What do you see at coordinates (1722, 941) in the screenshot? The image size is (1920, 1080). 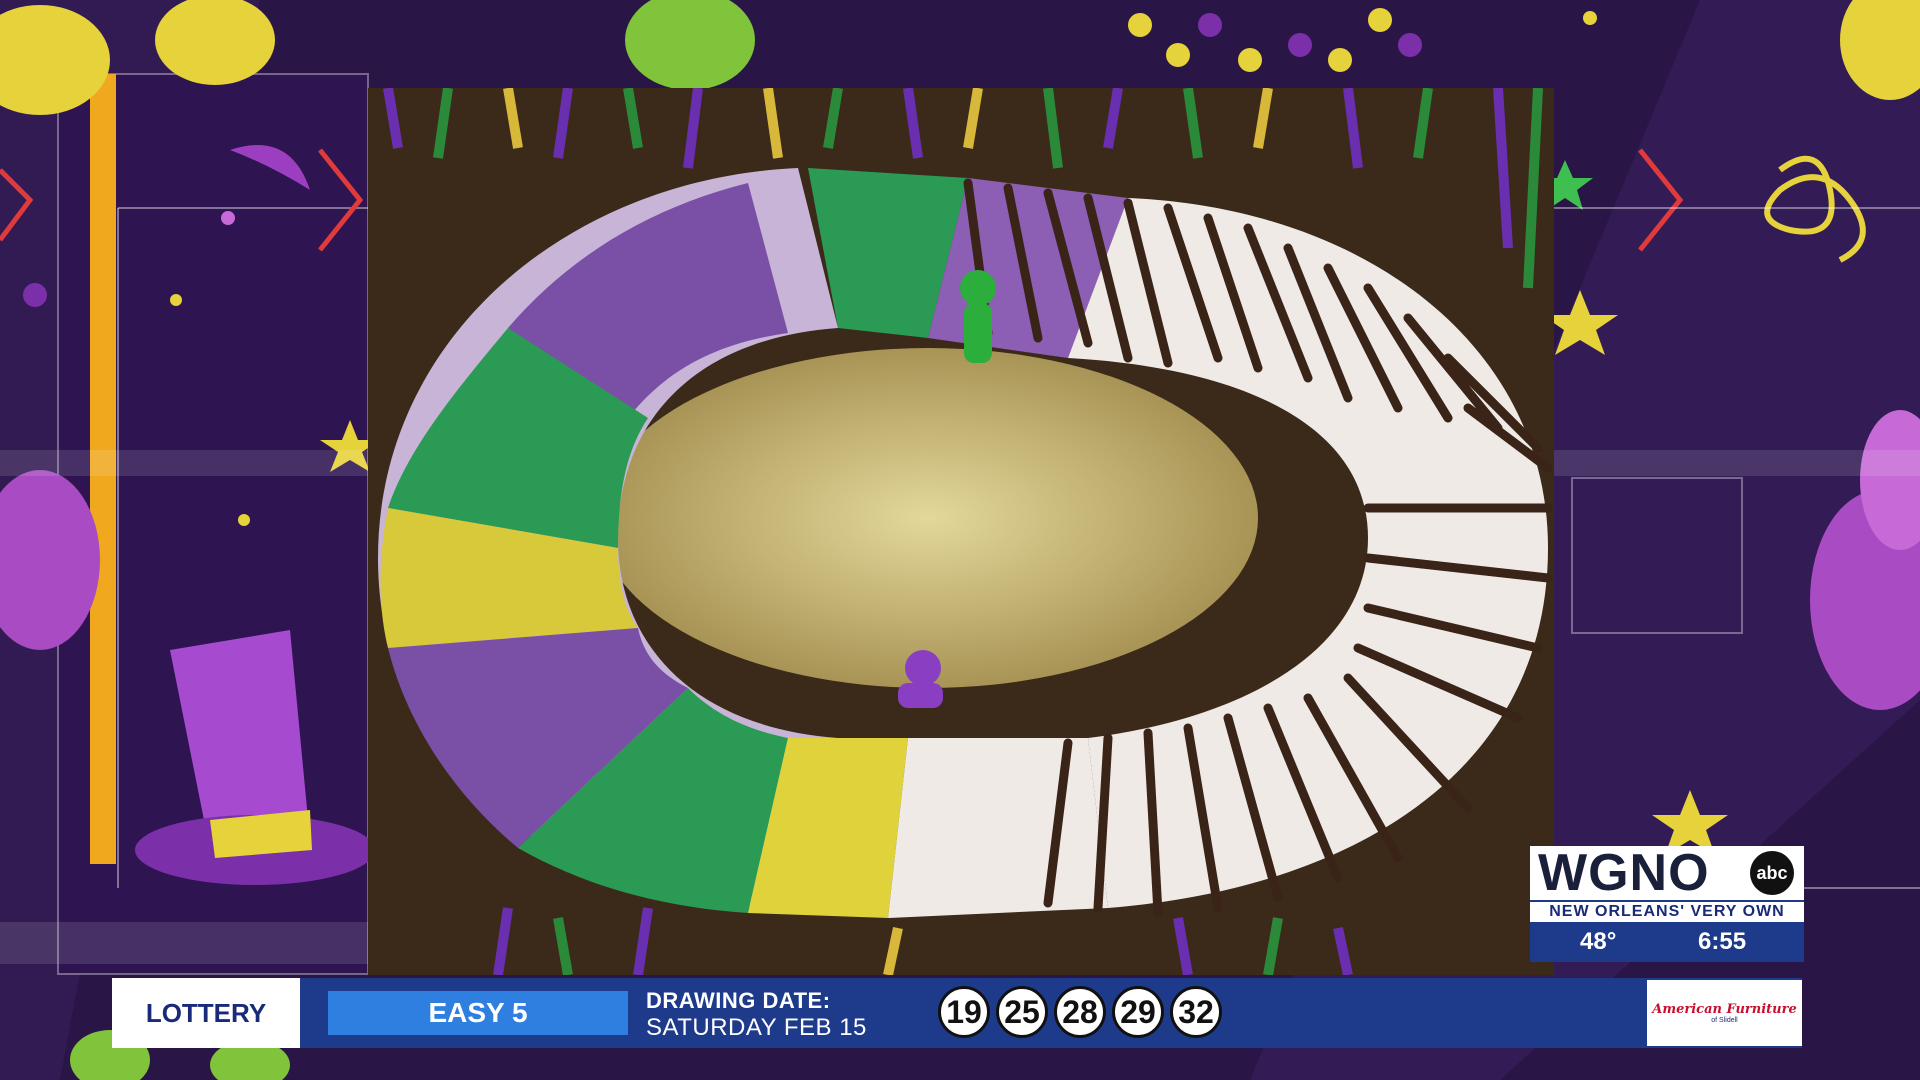 I see `clock-time: 6:55` at bounding box center [1722, 941].